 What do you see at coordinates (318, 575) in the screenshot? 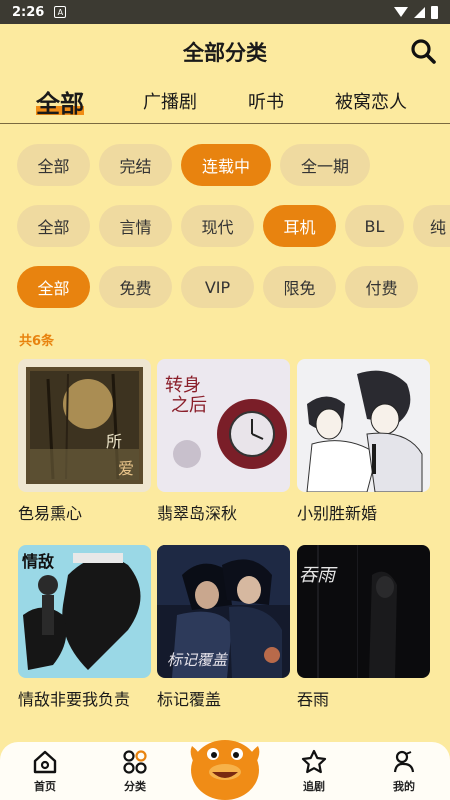
I see `svg-text: 吞雨` at bounding box center [318, 575].